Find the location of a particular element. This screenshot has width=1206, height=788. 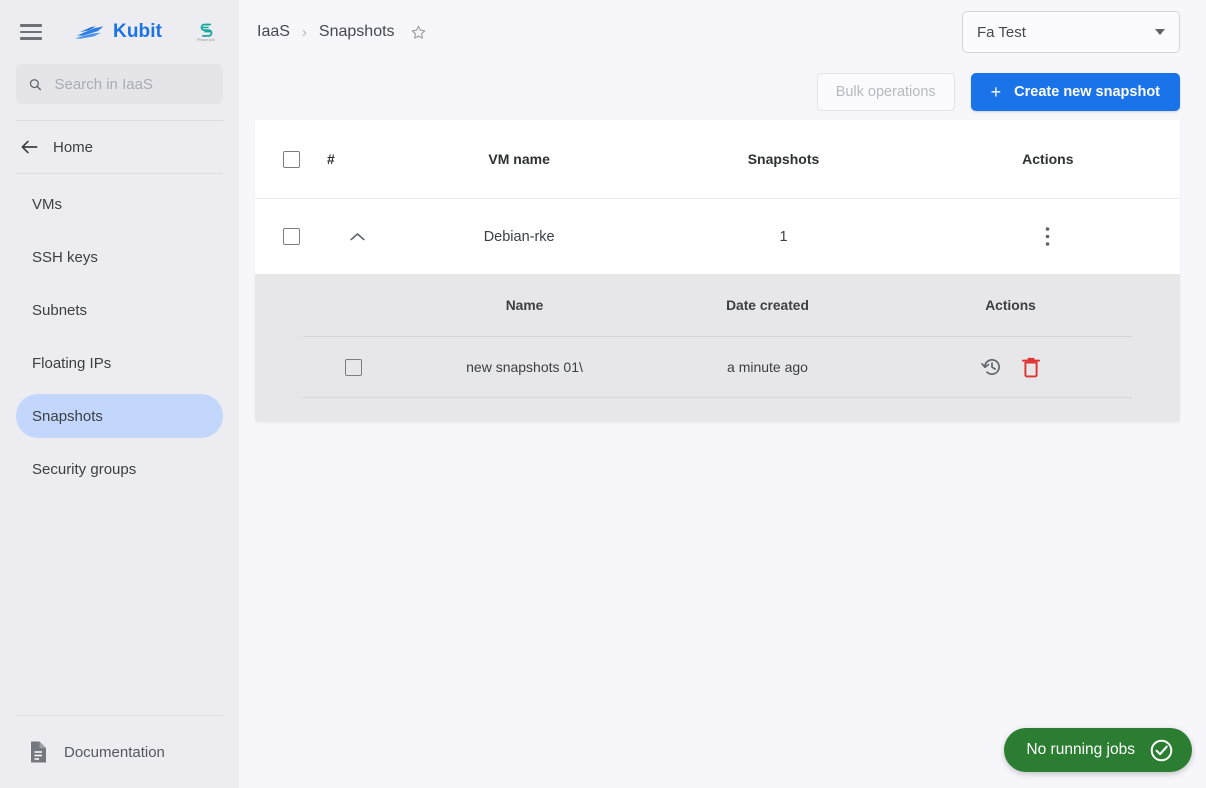

sidebar-item-label: SSH keys is located at coordinates (65, 257).